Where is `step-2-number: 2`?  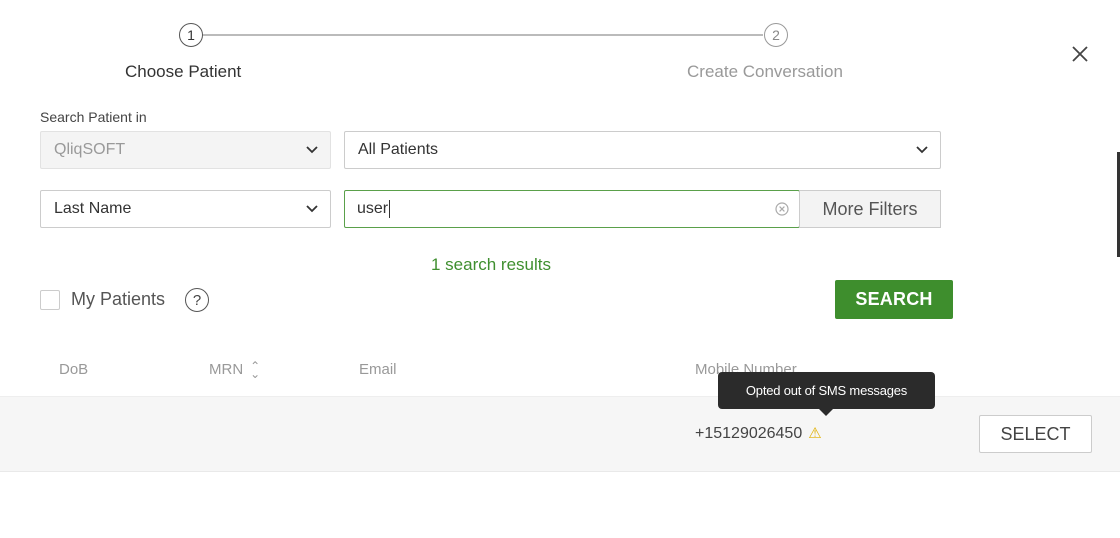
step-2-number: 2 is located at coordinates (776, 35).